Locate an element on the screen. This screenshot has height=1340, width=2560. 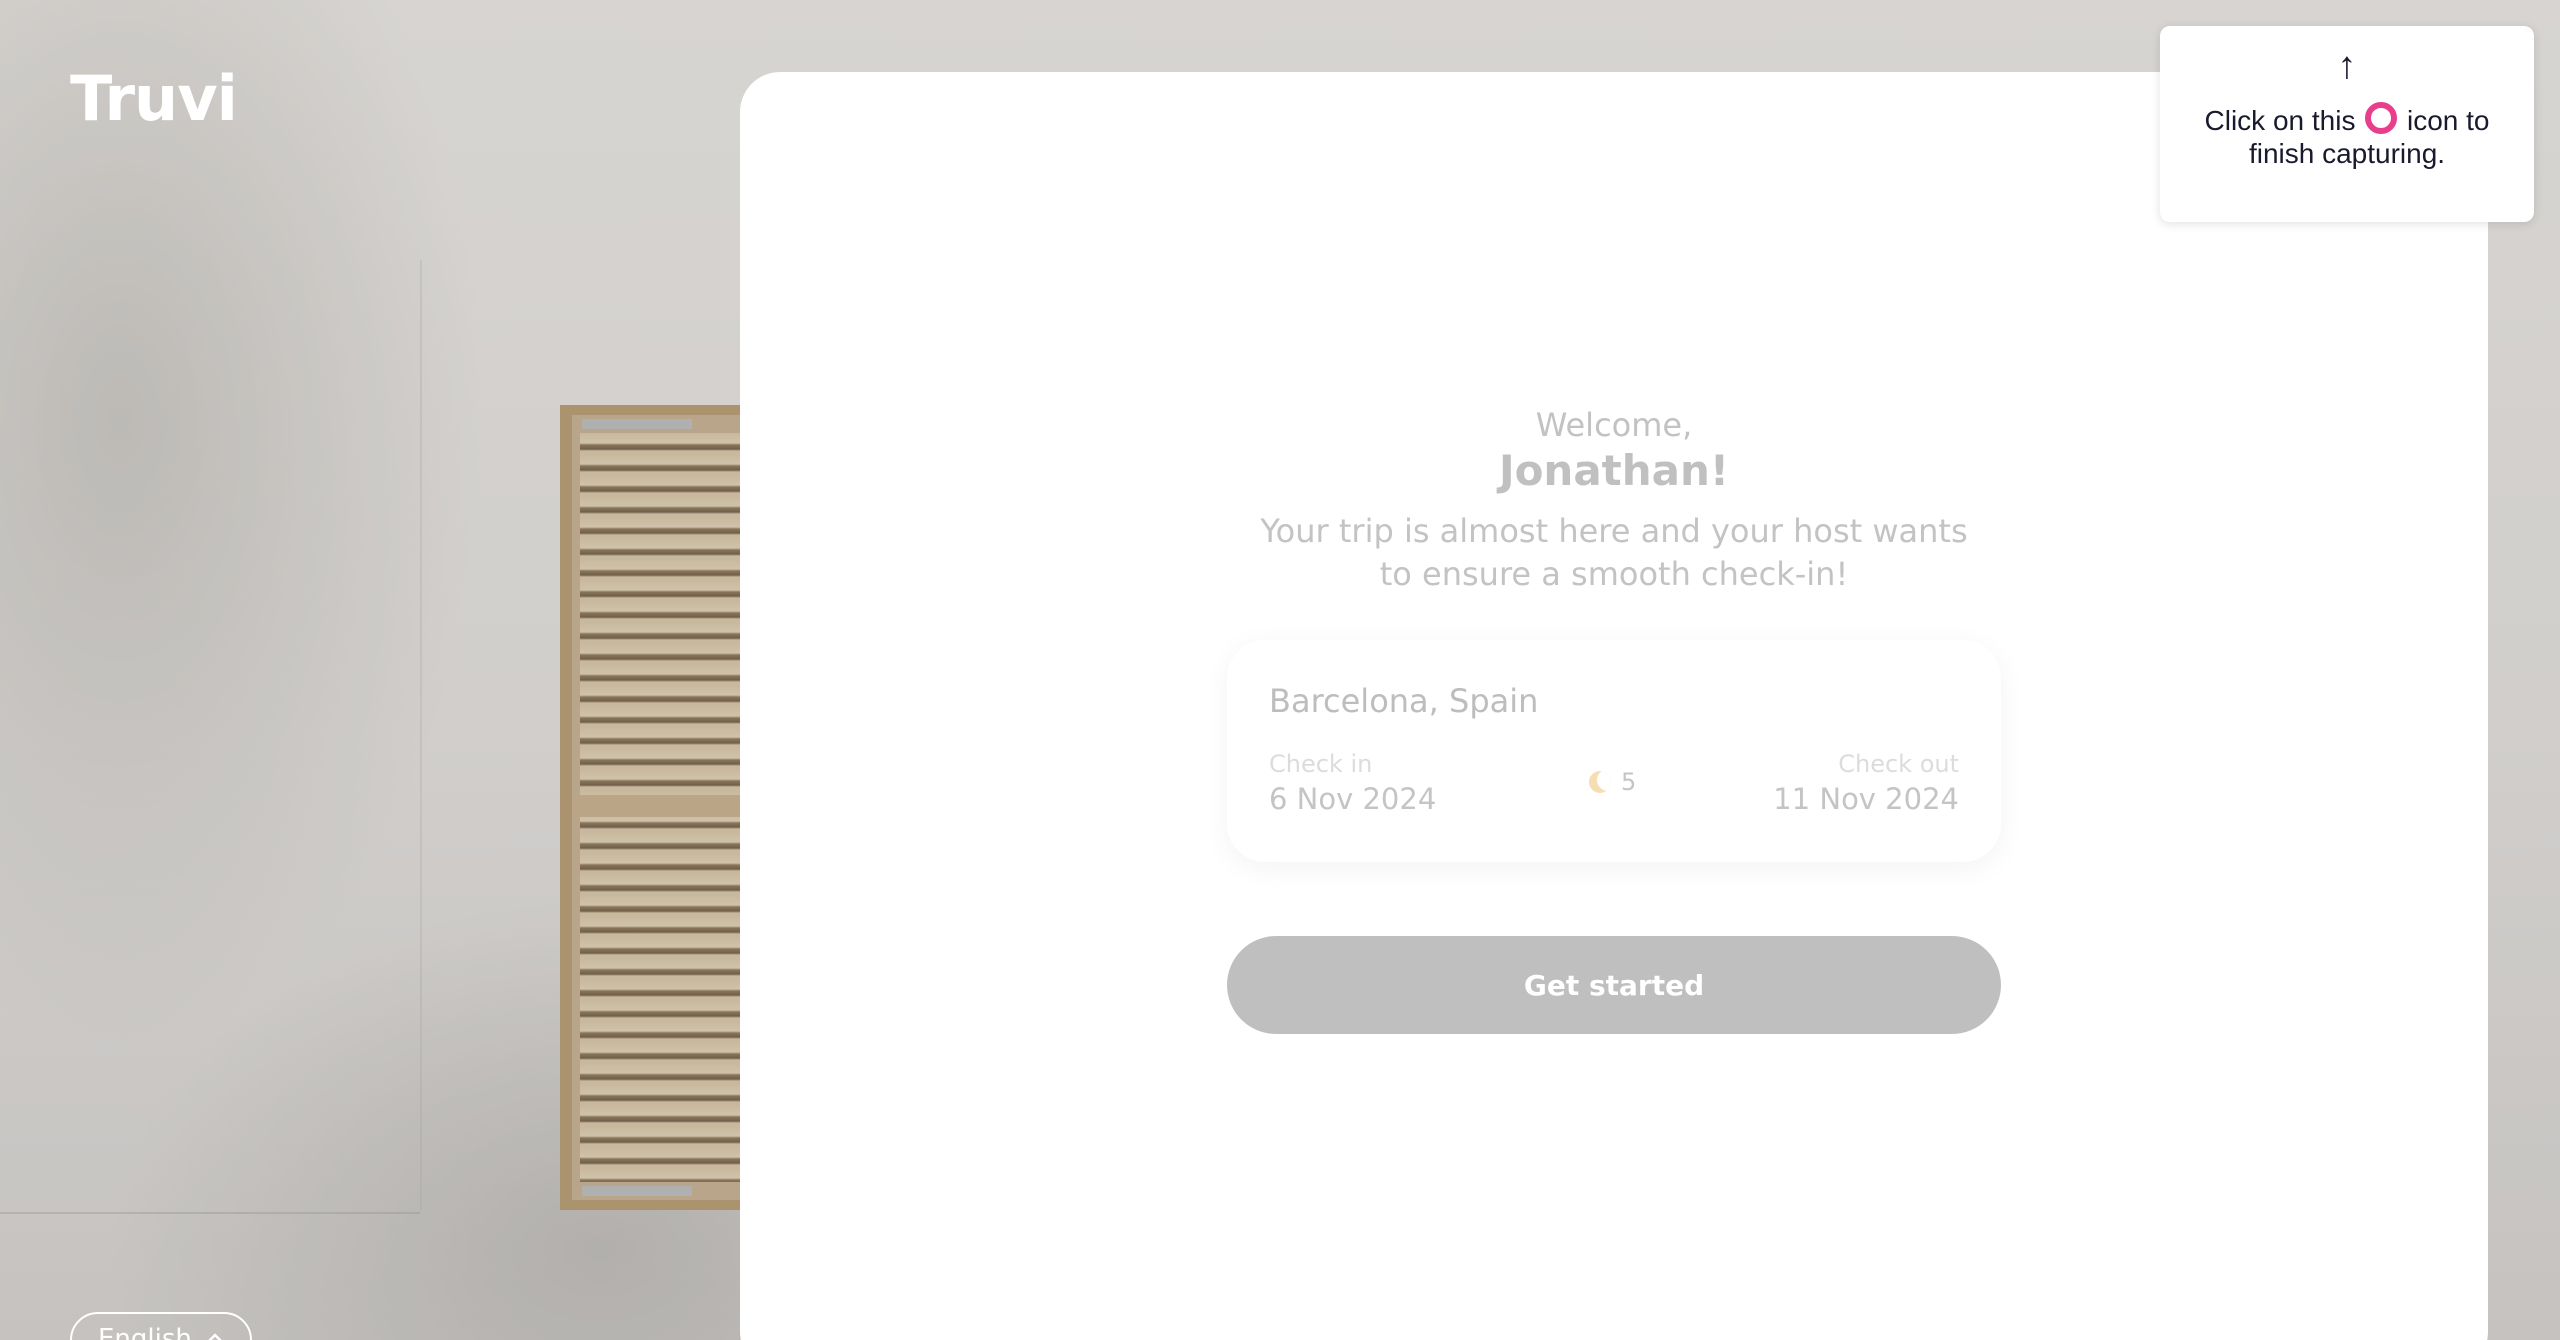
capture-tooltip-message: Click on this icon to finish capturing. is located at coordinates (2347, 136).